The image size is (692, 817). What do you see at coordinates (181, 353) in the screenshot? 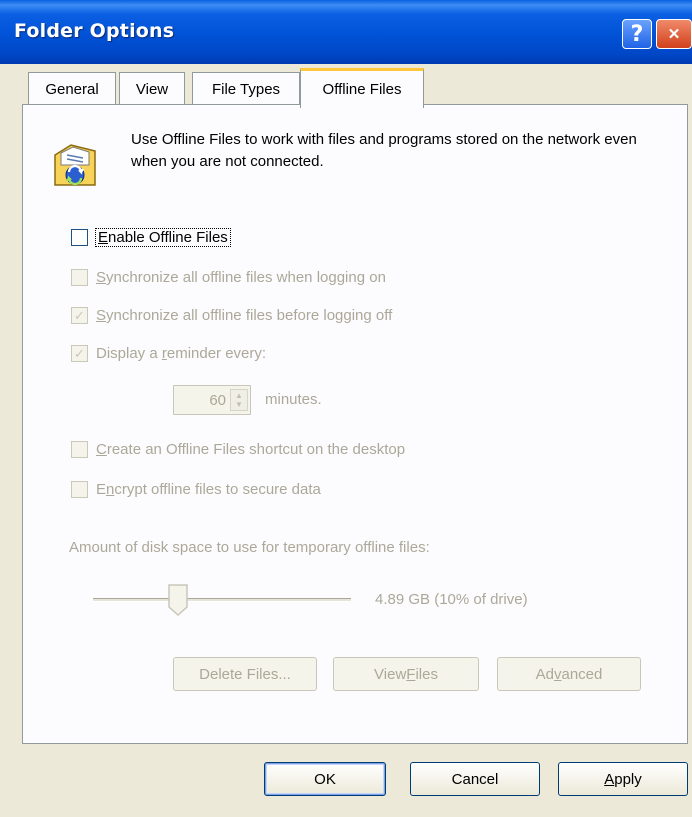
I see `reminder-label: Display a reminder every:` at bounding box center [181, 353].